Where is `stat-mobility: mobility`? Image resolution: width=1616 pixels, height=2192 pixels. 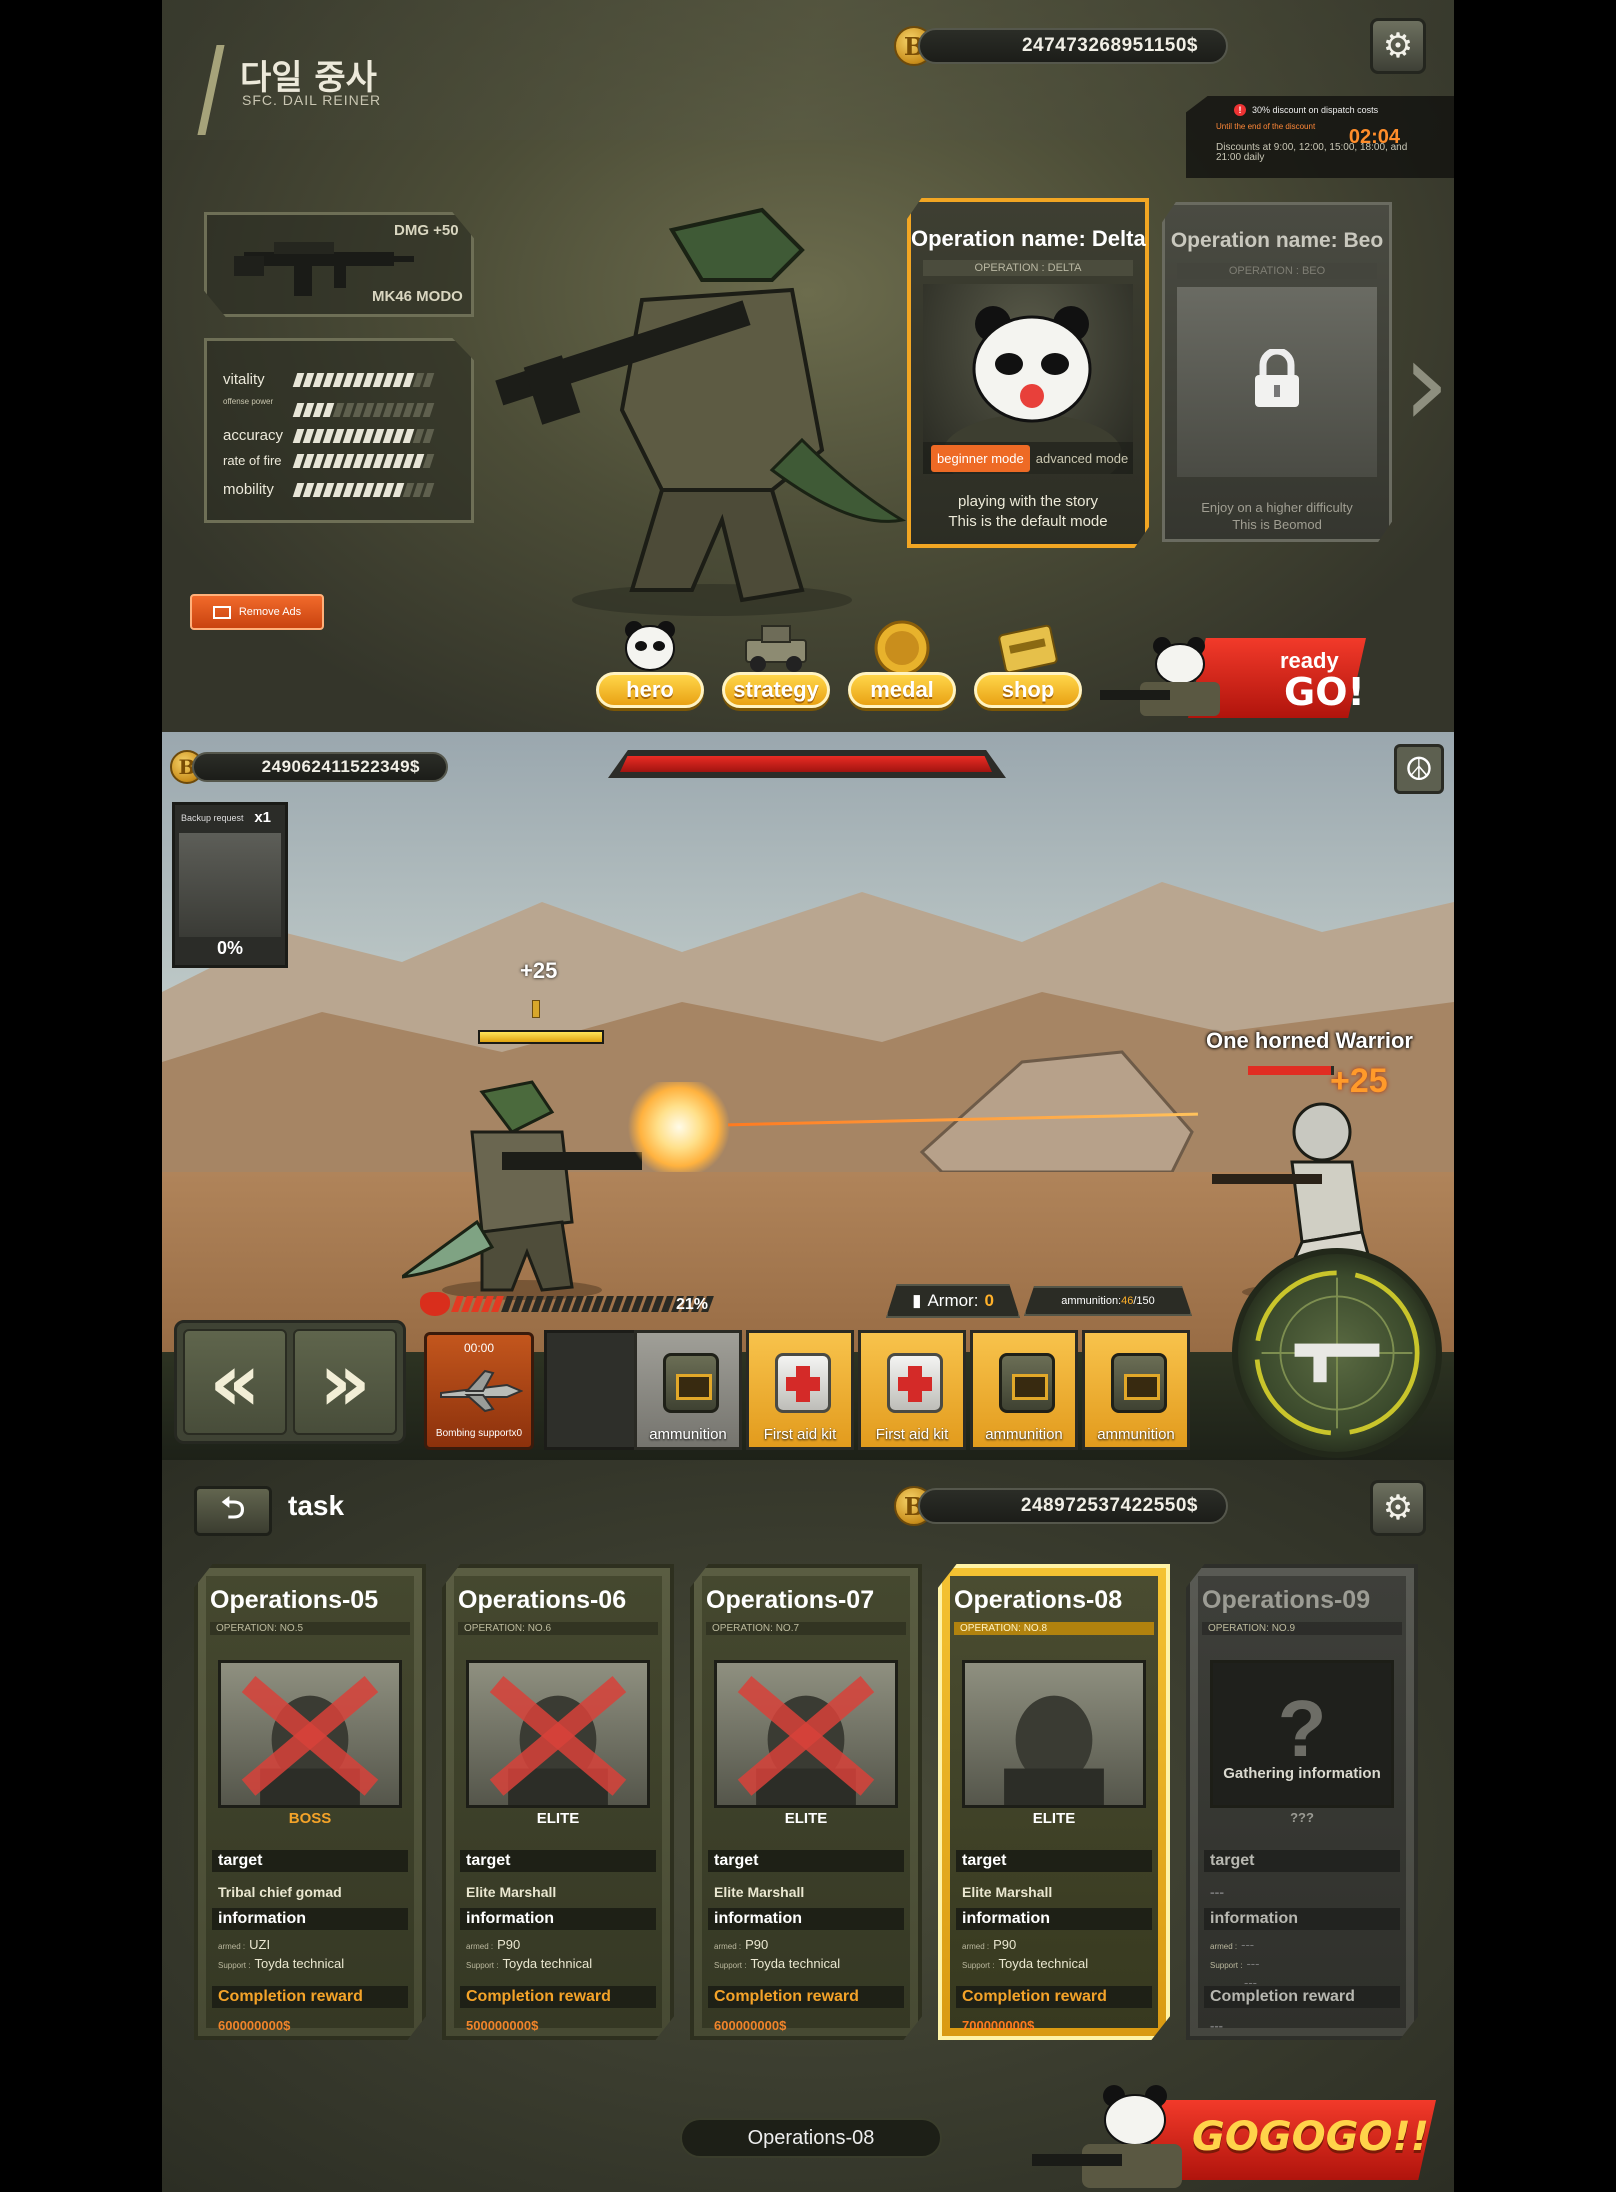 stat-mobility: mobility is located at coordinates (343, 489).